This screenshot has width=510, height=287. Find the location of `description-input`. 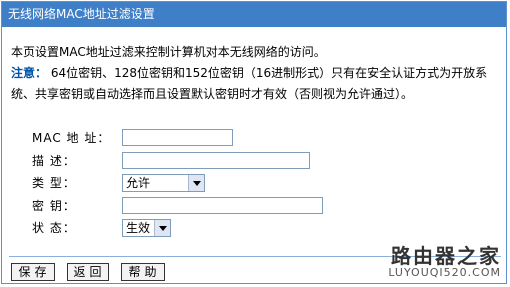

description-input is located at coordinates (216, 160).